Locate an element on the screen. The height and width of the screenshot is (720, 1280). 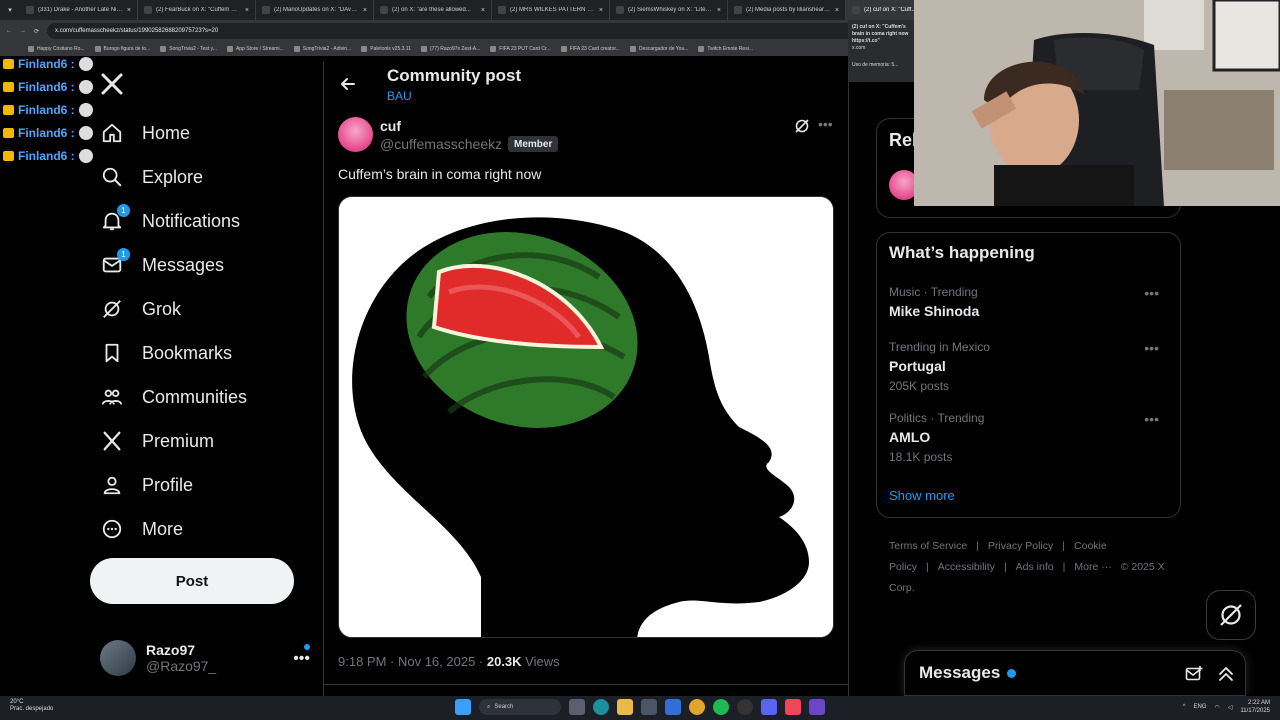
search-icon is located at coordinates (112, 177).